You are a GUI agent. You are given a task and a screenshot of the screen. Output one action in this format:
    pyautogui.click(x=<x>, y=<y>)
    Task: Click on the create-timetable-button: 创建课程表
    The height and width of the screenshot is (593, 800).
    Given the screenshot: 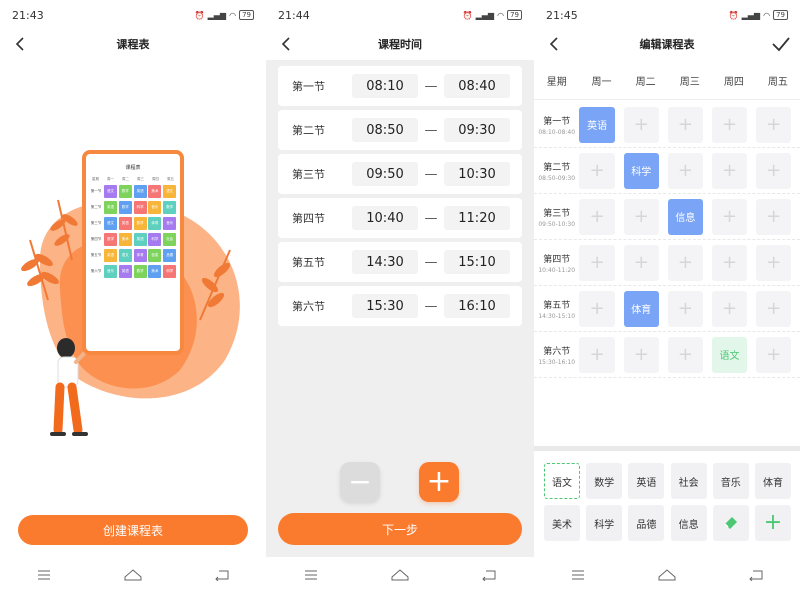 What is the action you would take?
    pyautogui.click(x=133, y=530)
    